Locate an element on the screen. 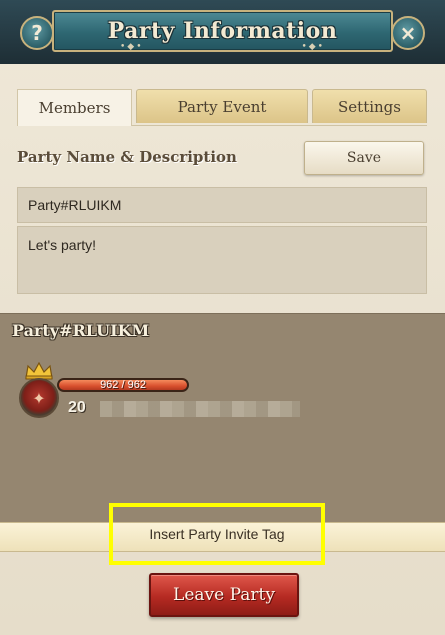 The width and height of the screenshot is (445, 635). tab-settings: Settings is located at coordinates (369, 106).